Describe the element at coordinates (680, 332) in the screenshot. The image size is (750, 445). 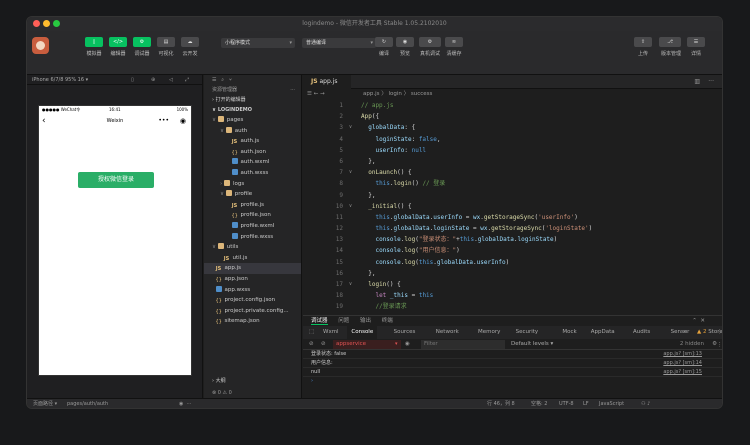
I see `devtools-tab-sensor: Sensor` at that location.